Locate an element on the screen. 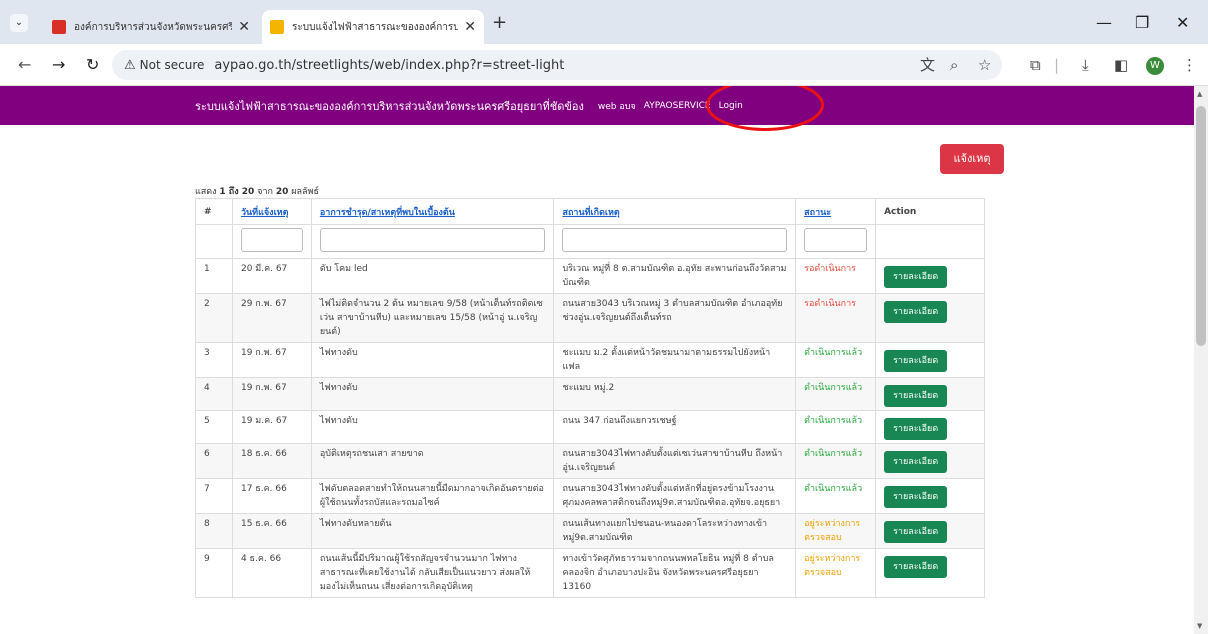  streetlight-favicon-icon is located at coordinates (277, 27).